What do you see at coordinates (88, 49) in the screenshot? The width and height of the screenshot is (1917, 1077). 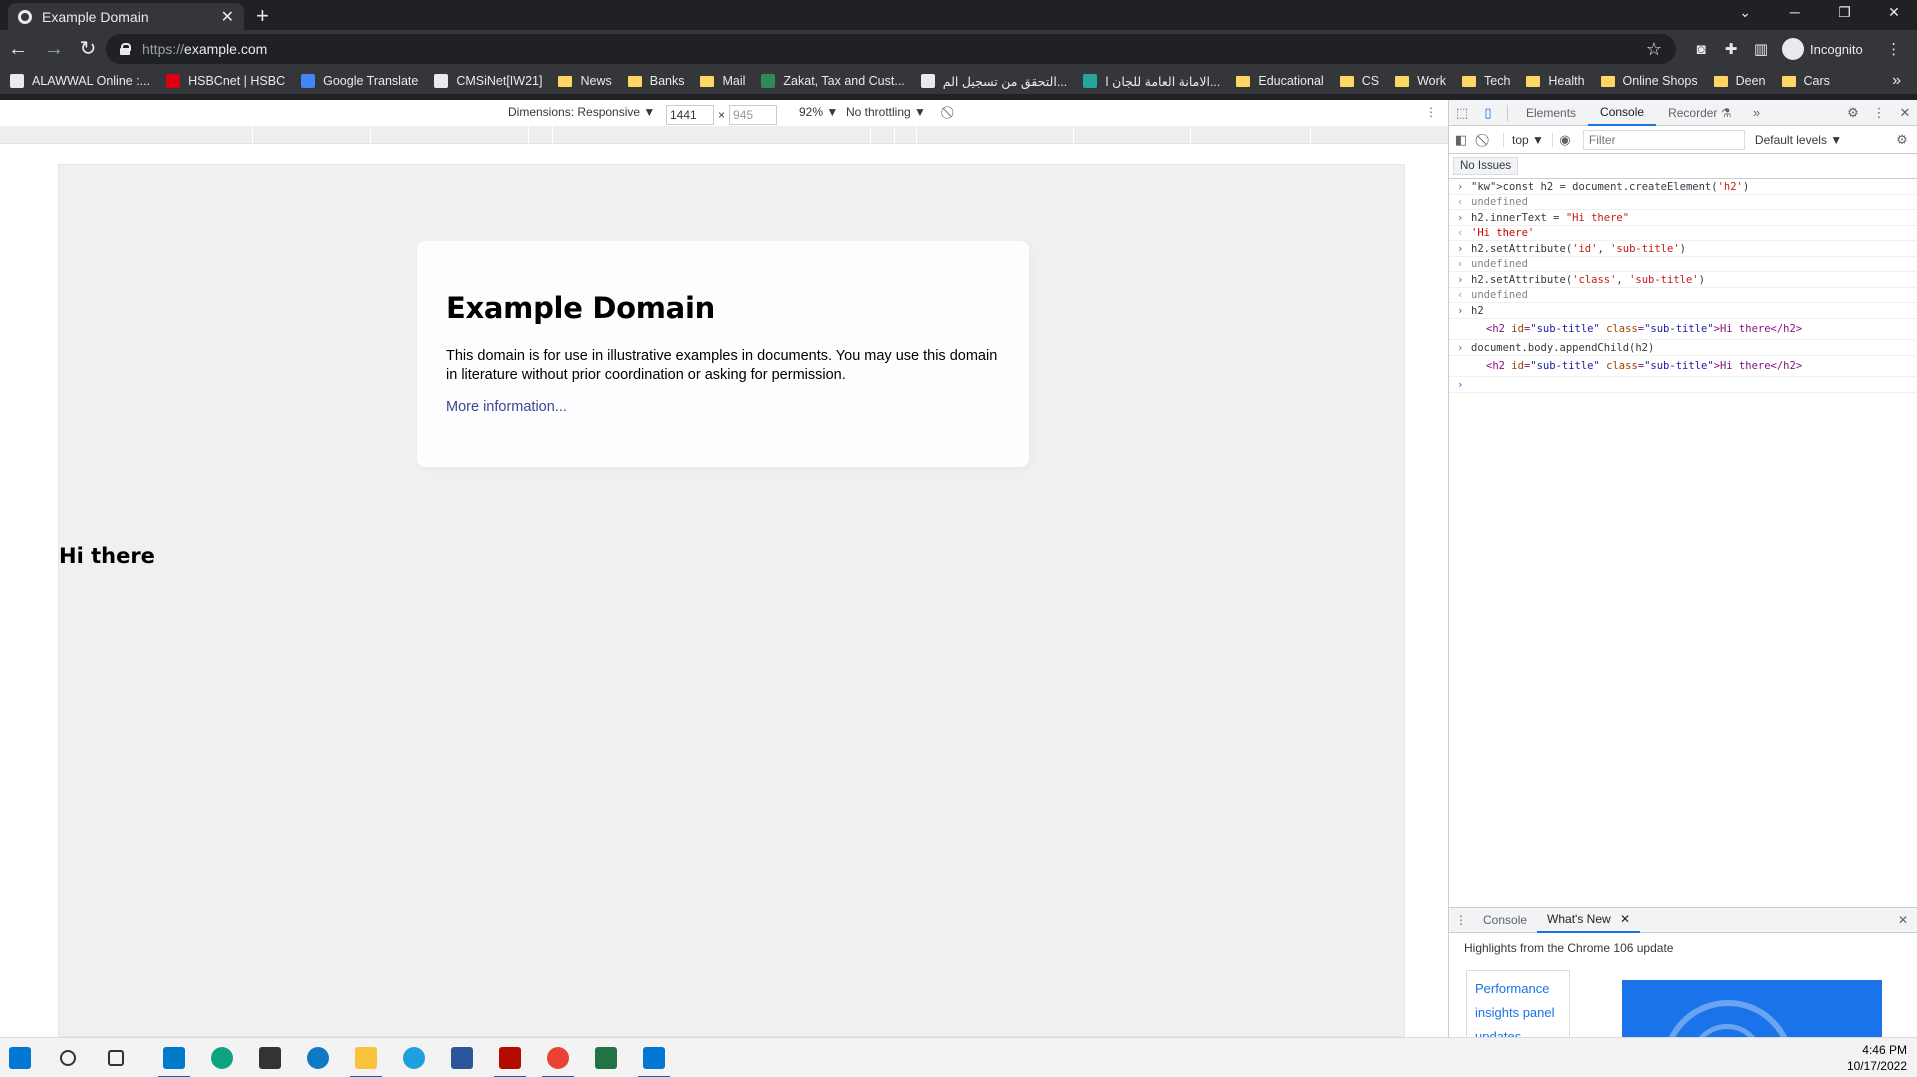 I see `reload-icon: ↻` at bounding box center [88, 49].